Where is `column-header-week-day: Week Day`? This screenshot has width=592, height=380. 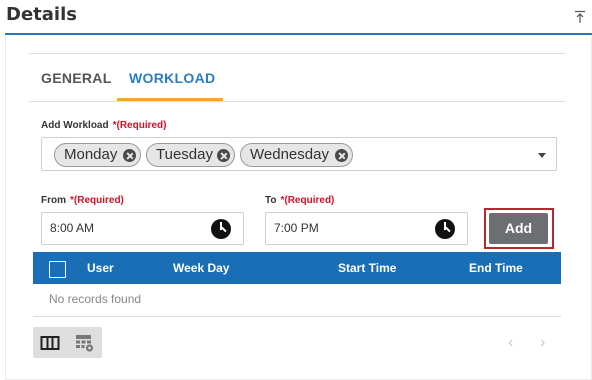 column-header-week-day: Week Day is located at coordinates (201, 268).